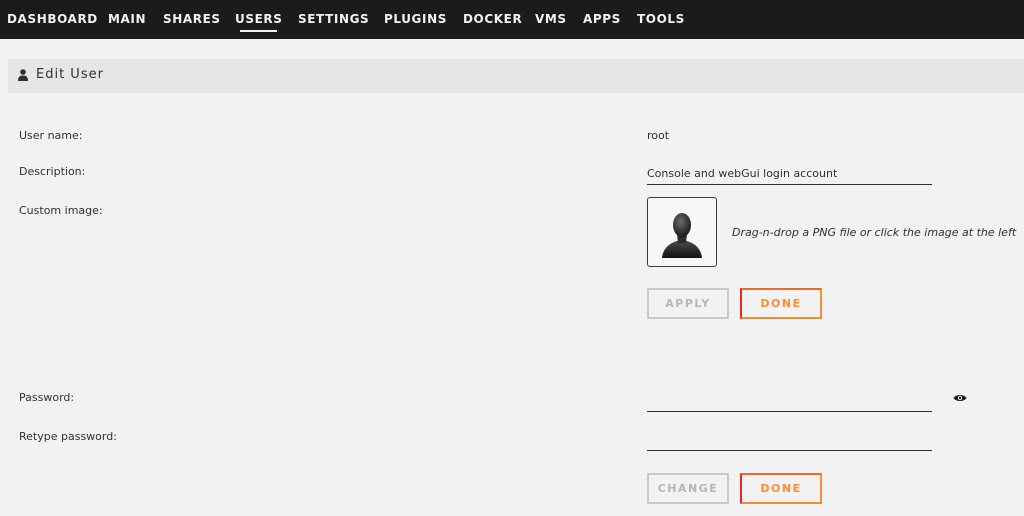  I want to click on nav-docker: DOCKER, so click(492, 19).